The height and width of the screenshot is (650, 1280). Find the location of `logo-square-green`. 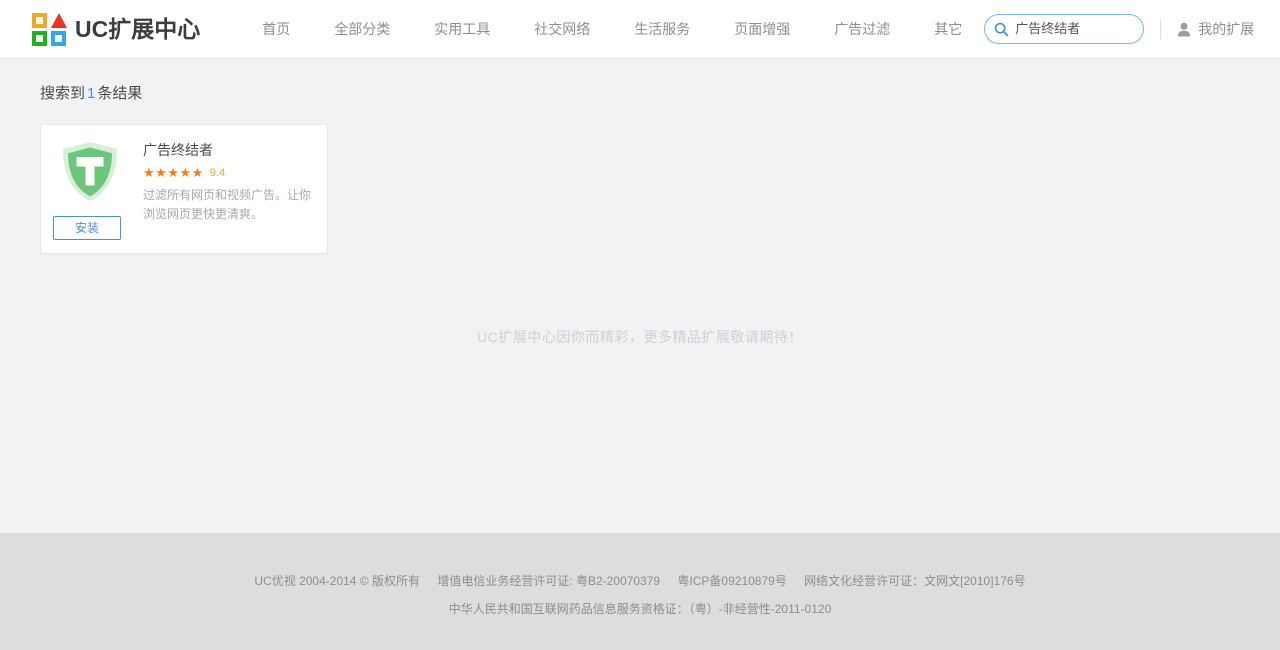

logo-square-green is located at coordinates (39, 38).